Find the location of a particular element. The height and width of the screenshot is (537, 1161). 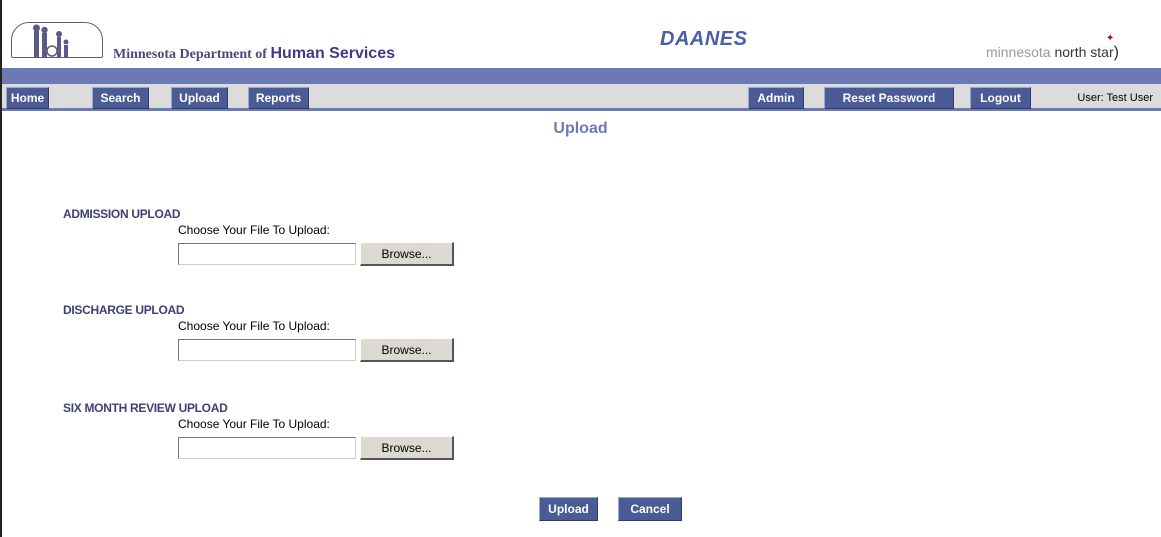

cancel-button: Cancel is located at coordinates (650, 509).